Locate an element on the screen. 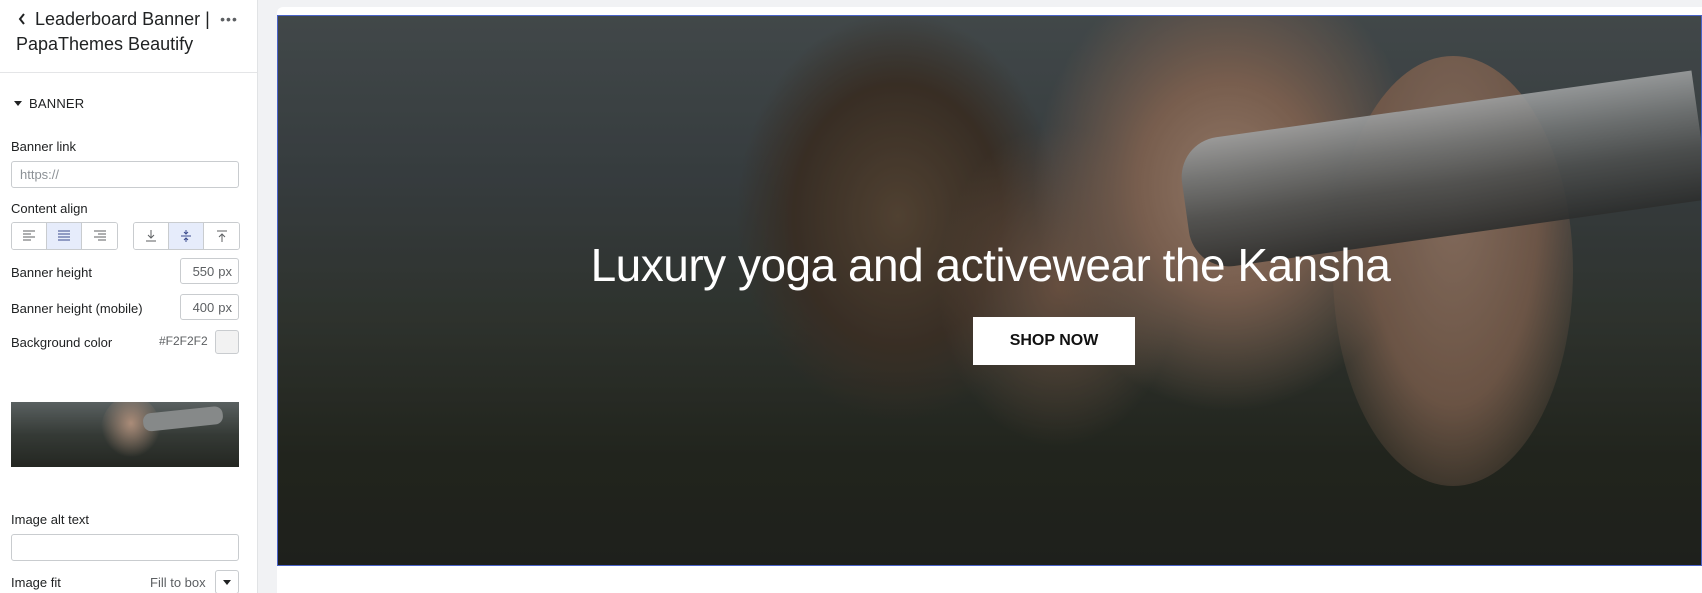 Image resolution: width=1702 pixels, height=593 pixels. image-alt-text-label: Image alt text is located at coordinates (50, 519).